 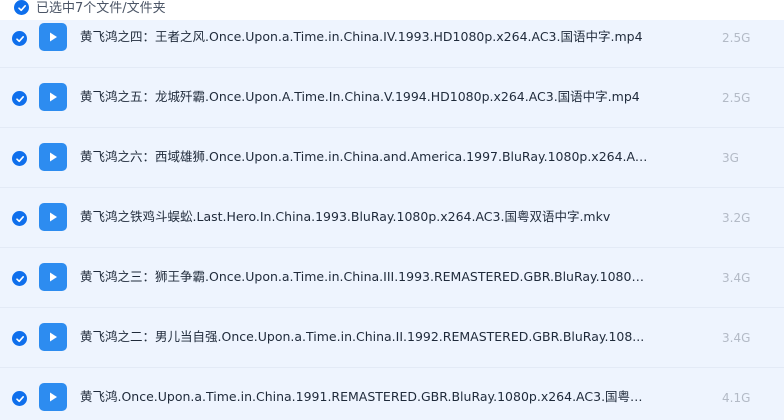 What do you see at coordinates (736, 218) in the screenshot?
I see `file-size: 3.2G` at bounding box center [736, 218].